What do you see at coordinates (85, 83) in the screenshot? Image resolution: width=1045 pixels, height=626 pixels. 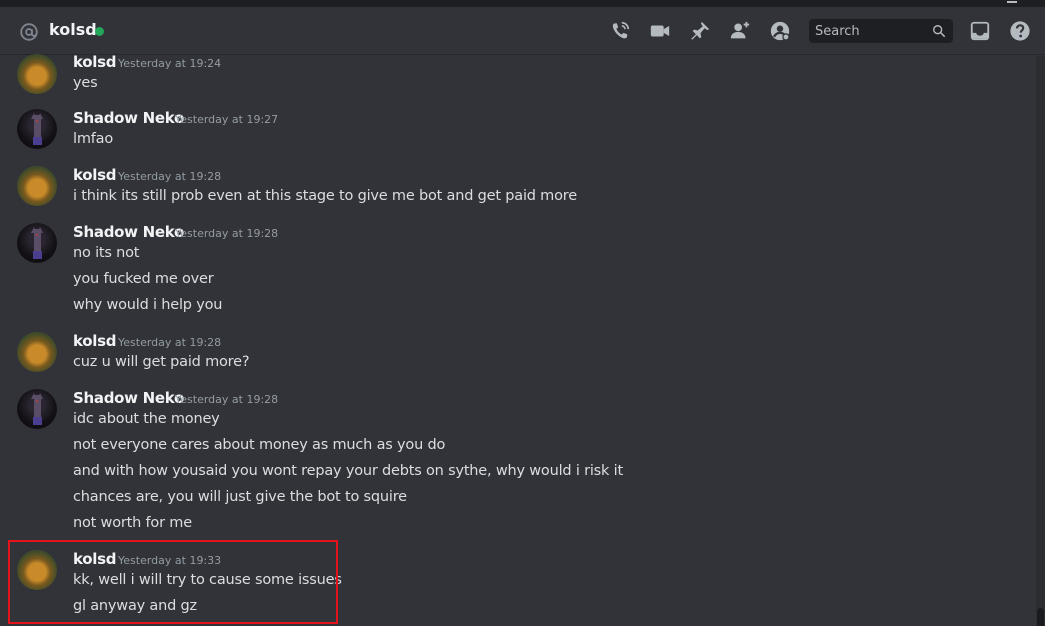 I see `message-text: yes` at bounding box center [85, 83].